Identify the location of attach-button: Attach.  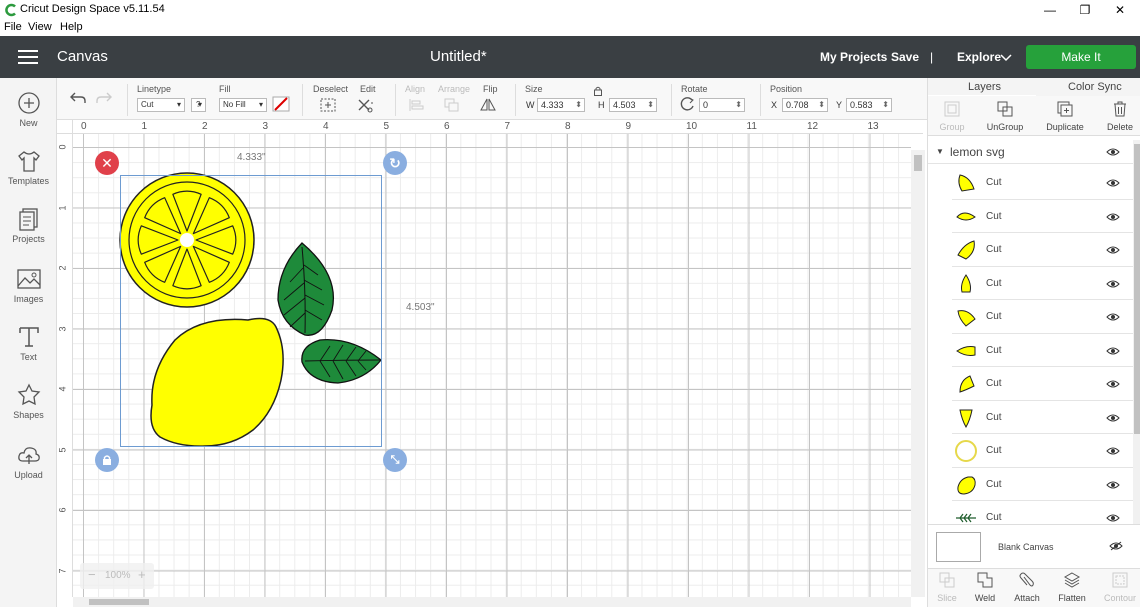
(1027, 587).